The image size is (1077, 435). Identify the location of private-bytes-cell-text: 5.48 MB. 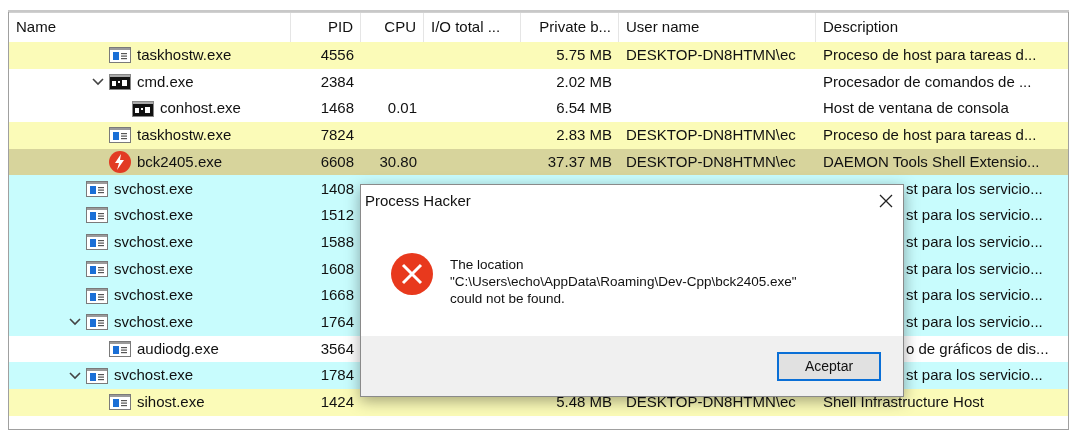
(584, 402).